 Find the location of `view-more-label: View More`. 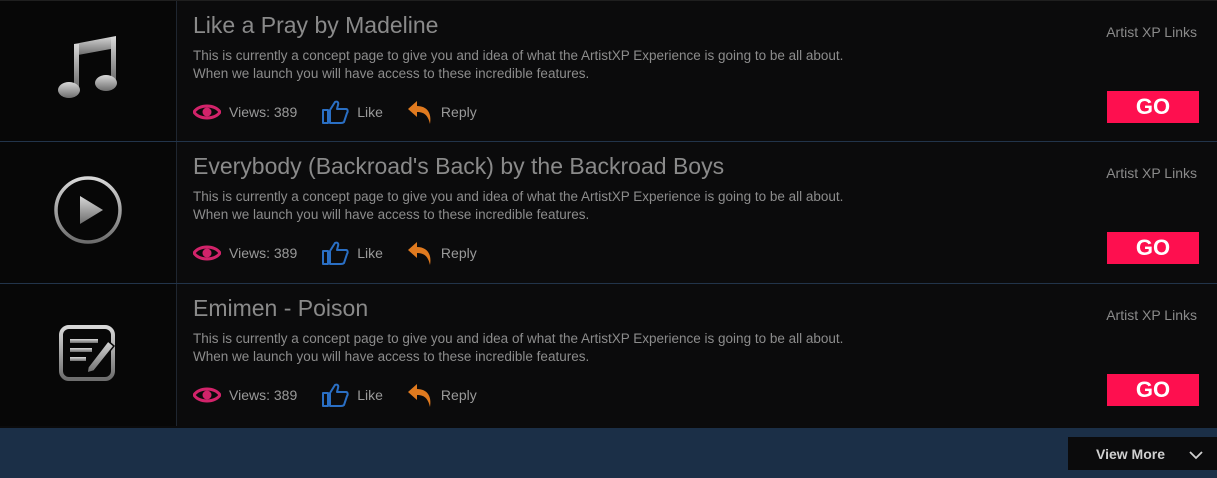

view-more-label: View More is located at coordinates (1130, 453).